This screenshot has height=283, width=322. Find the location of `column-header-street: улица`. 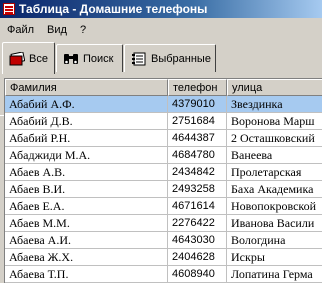

column-header-street: улица is located at coordinates (274, 87).